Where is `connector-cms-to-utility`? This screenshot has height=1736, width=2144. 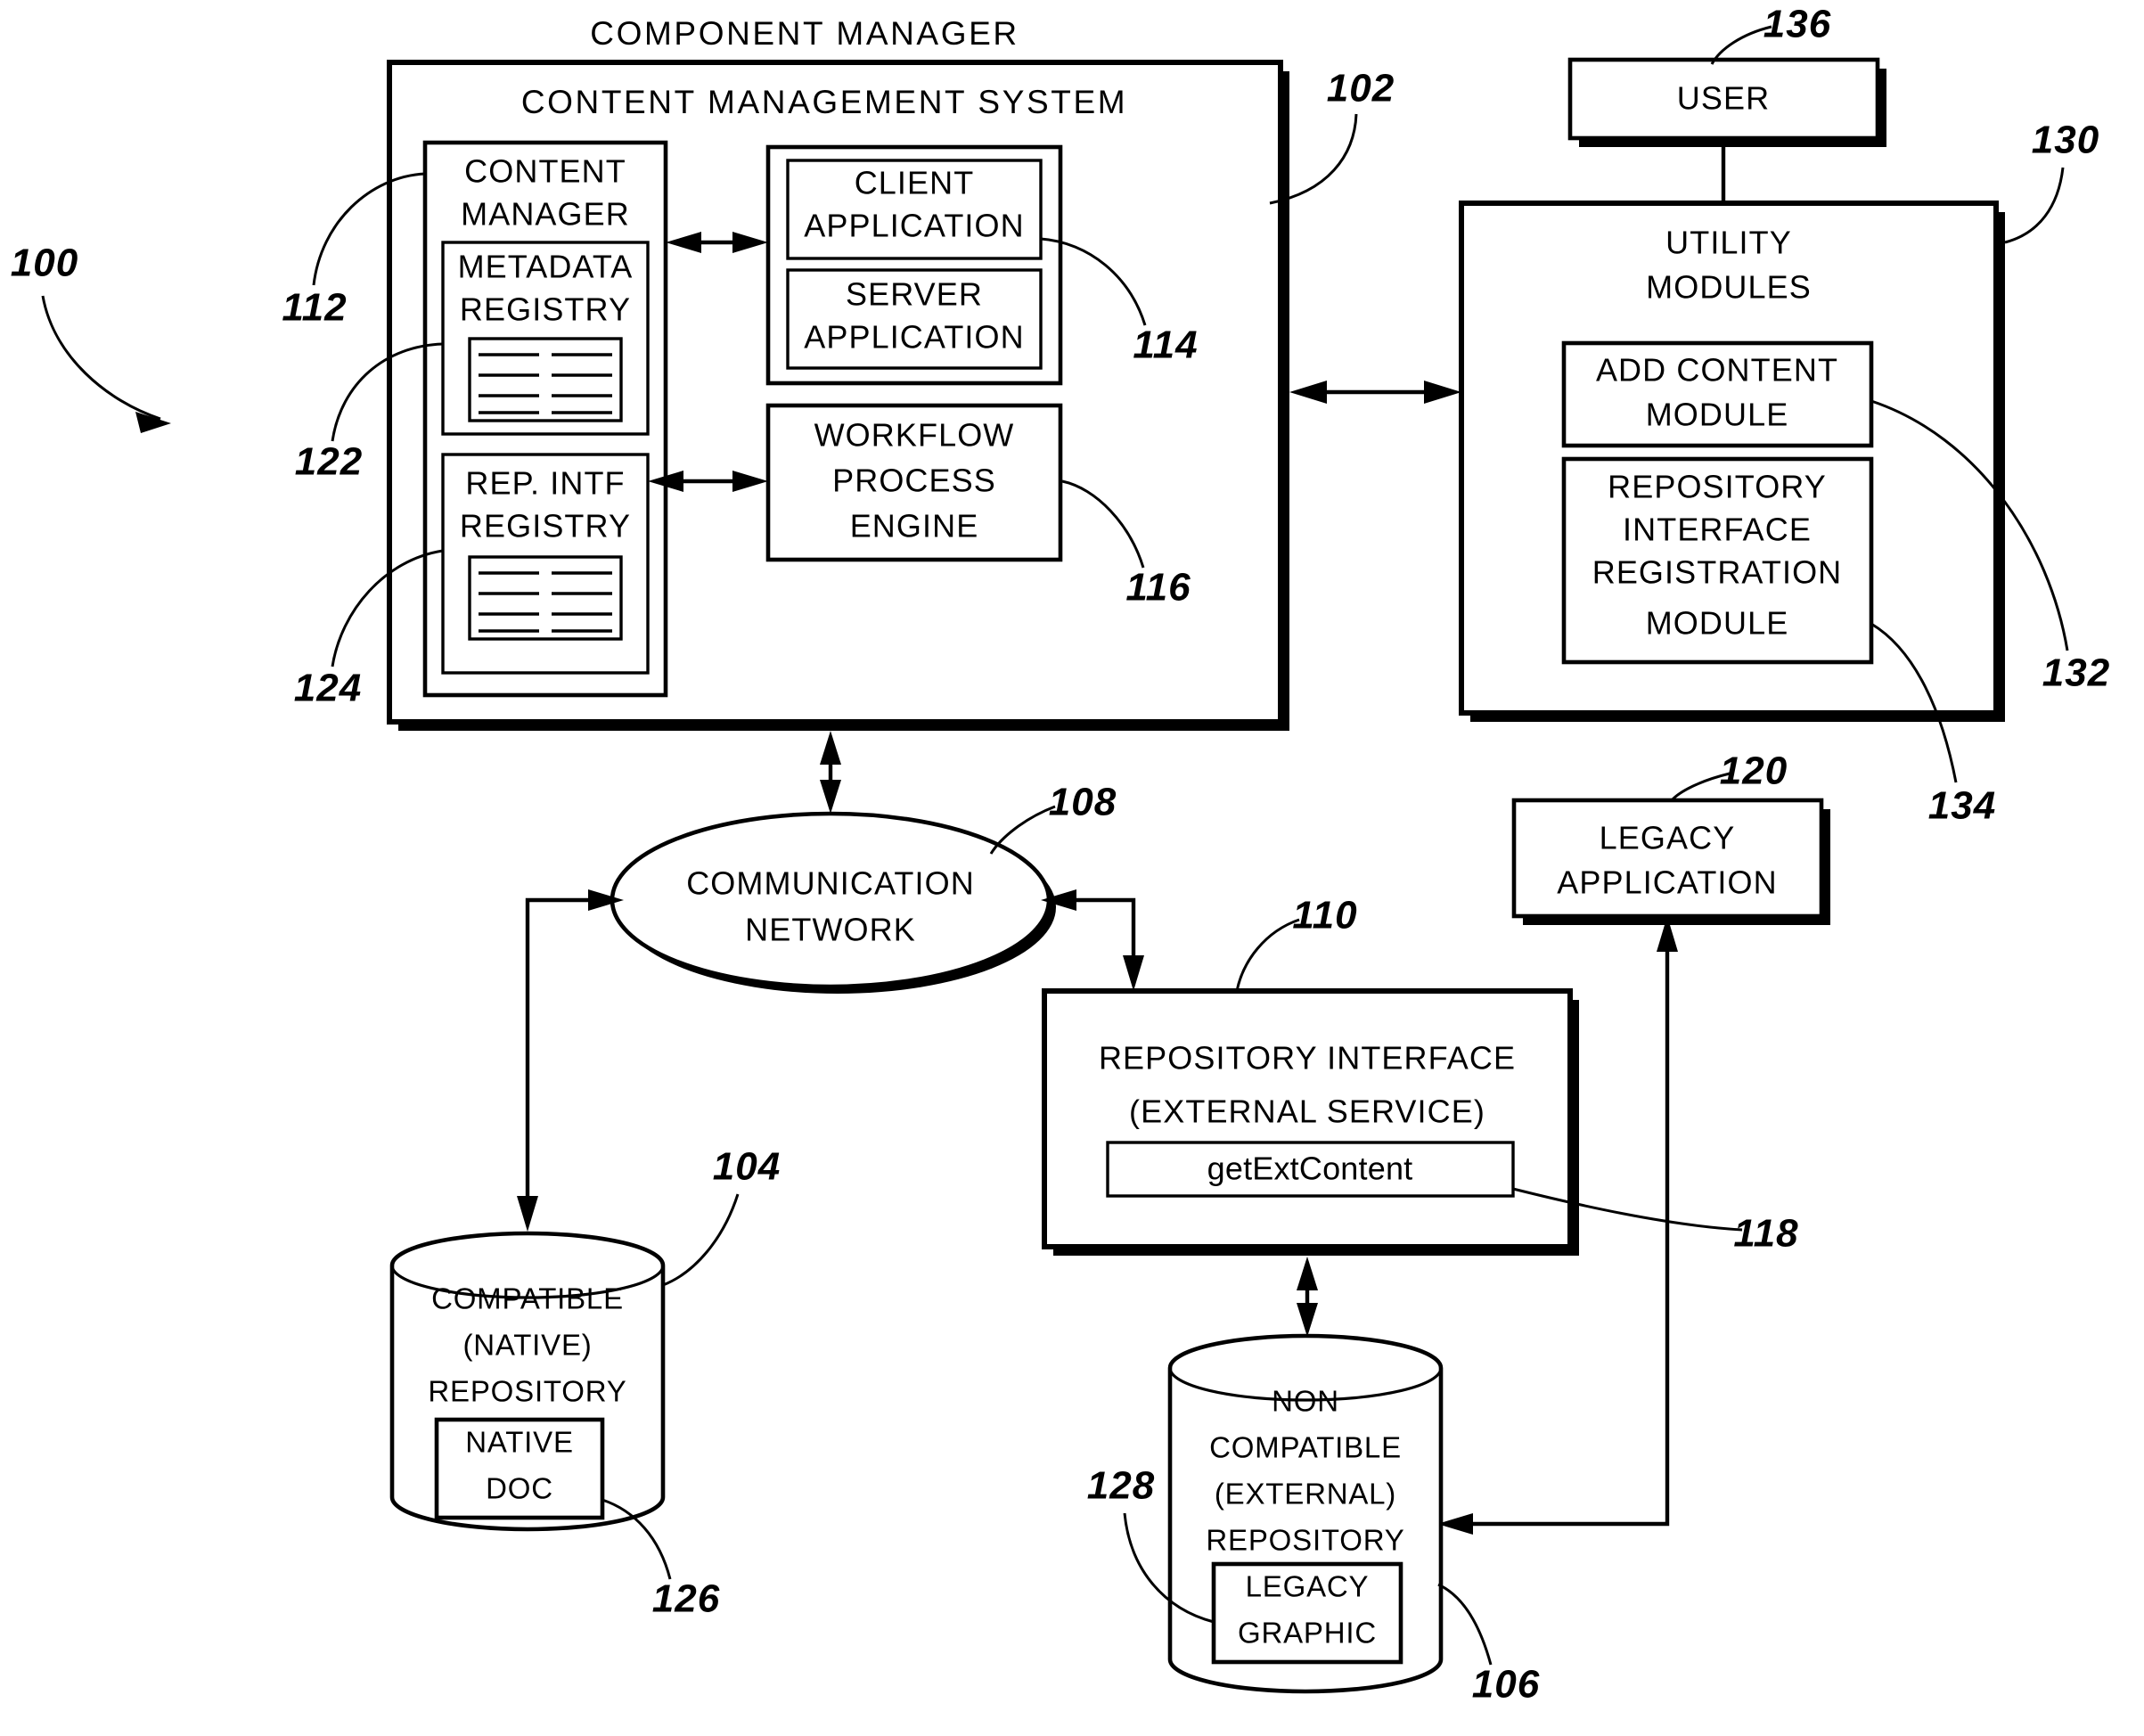
connector-cms-to-utility is located at coordinates (1375, 393).